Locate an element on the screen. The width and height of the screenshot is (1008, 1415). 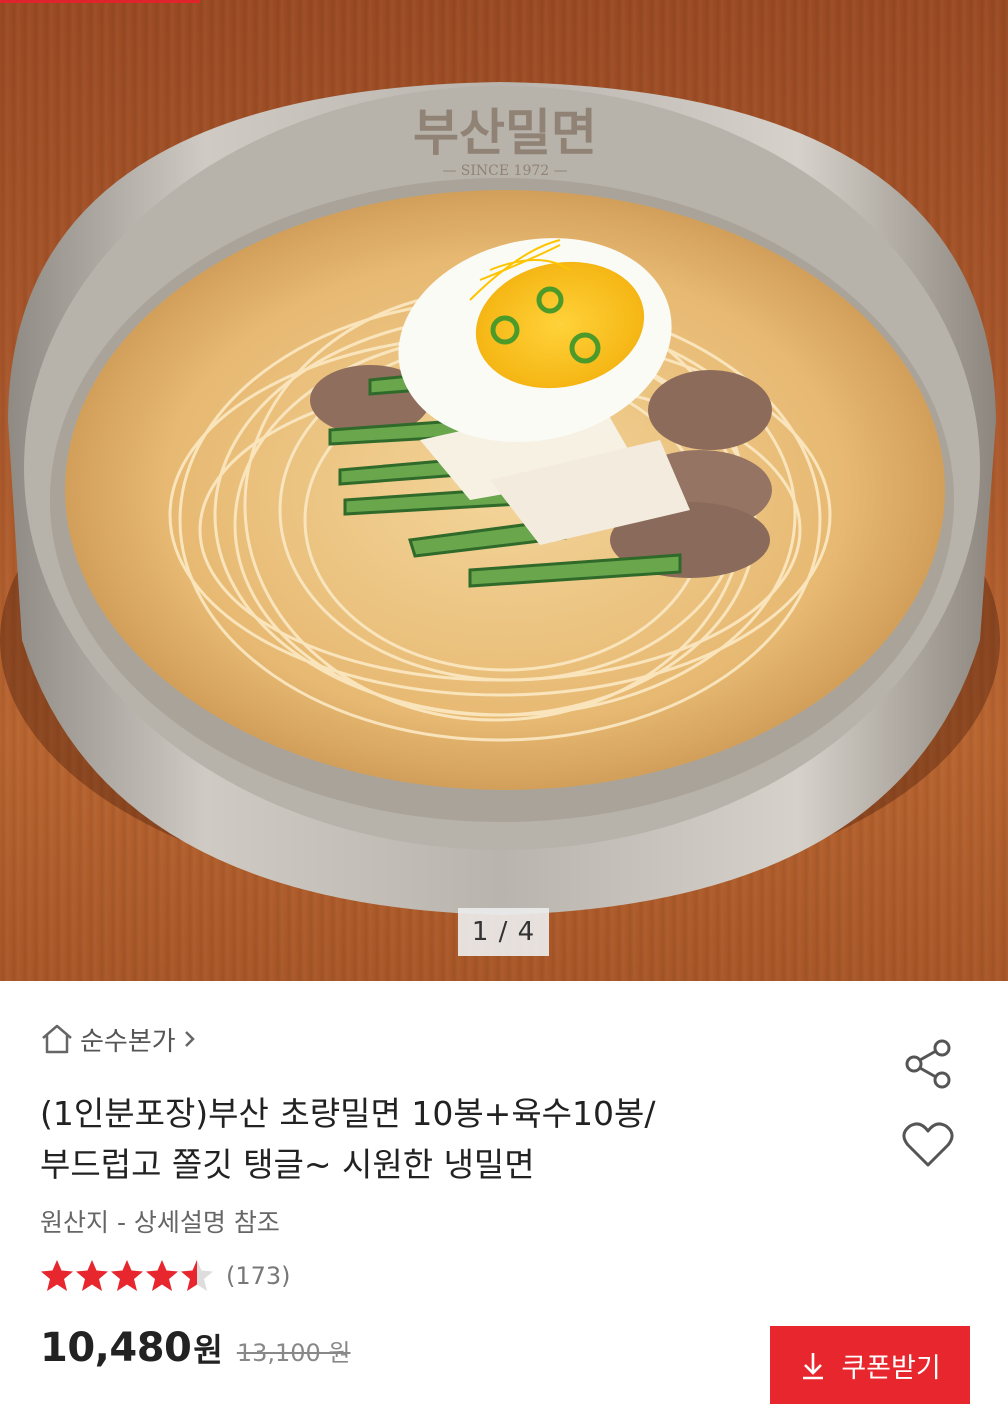
seller-name: 순수본가 is located at coordinates (128, 1041).